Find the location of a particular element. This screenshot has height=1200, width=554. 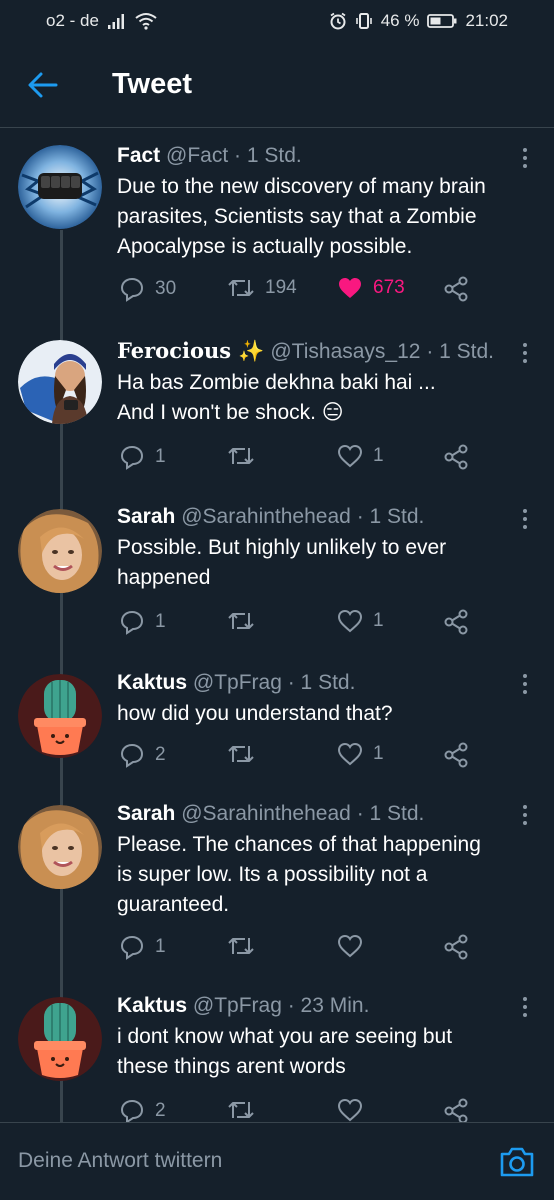

tweet-header: Ferocious ✨ @Tishasays_12 · 1 Std. is located at coordinates (320, 351).